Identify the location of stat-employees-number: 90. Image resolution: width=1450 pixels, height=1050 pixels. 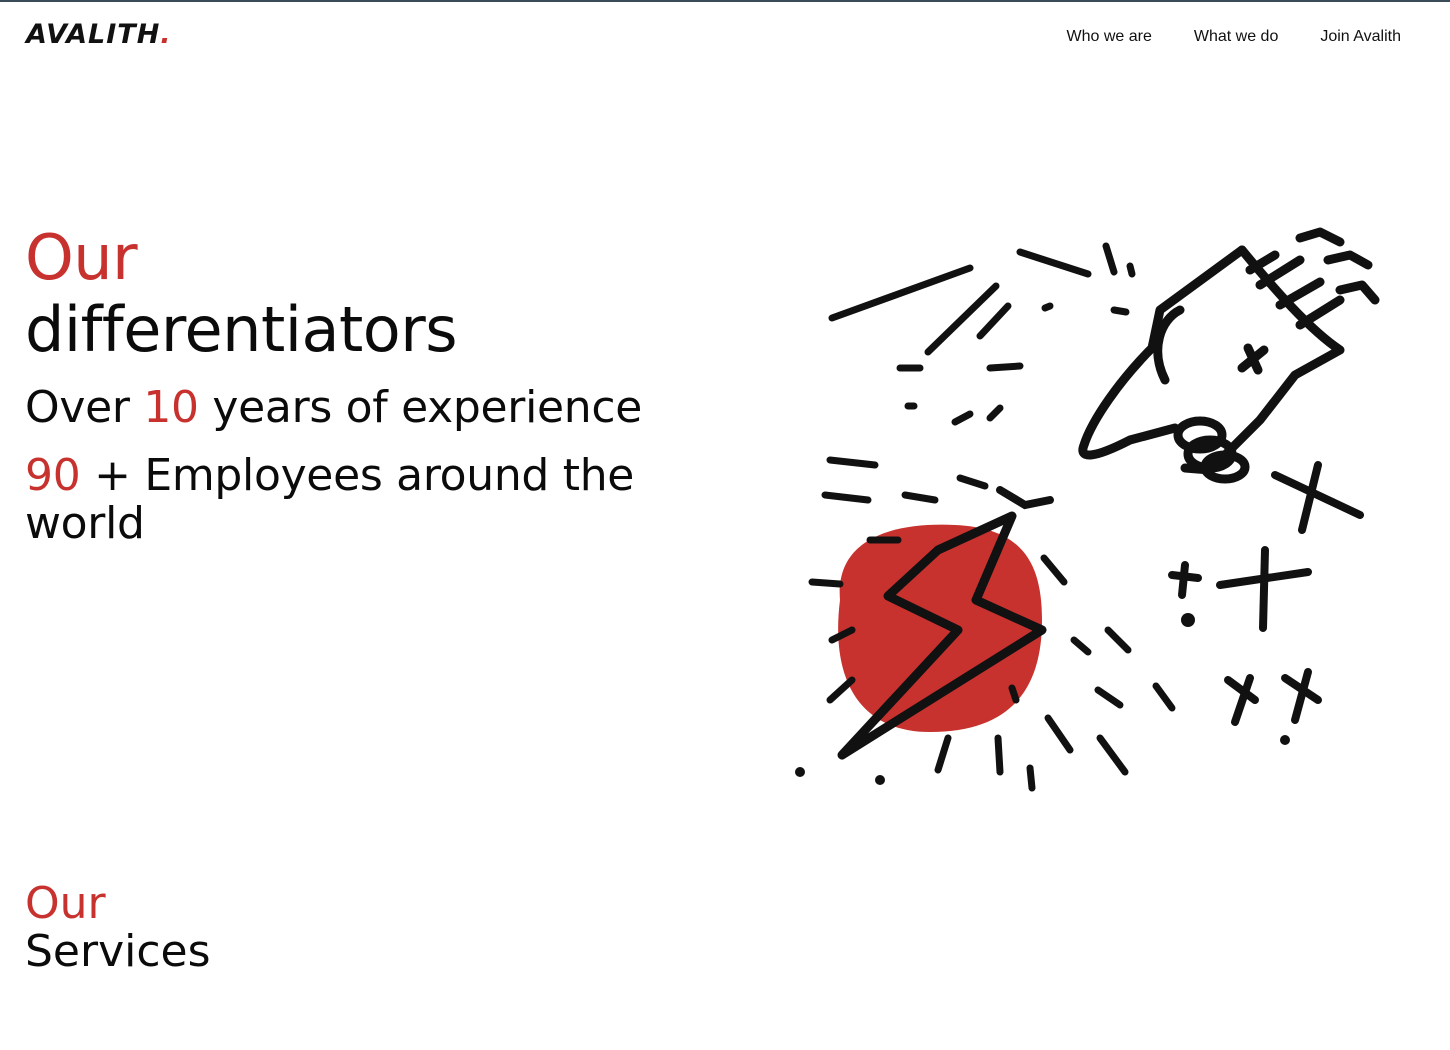
(53, 475).